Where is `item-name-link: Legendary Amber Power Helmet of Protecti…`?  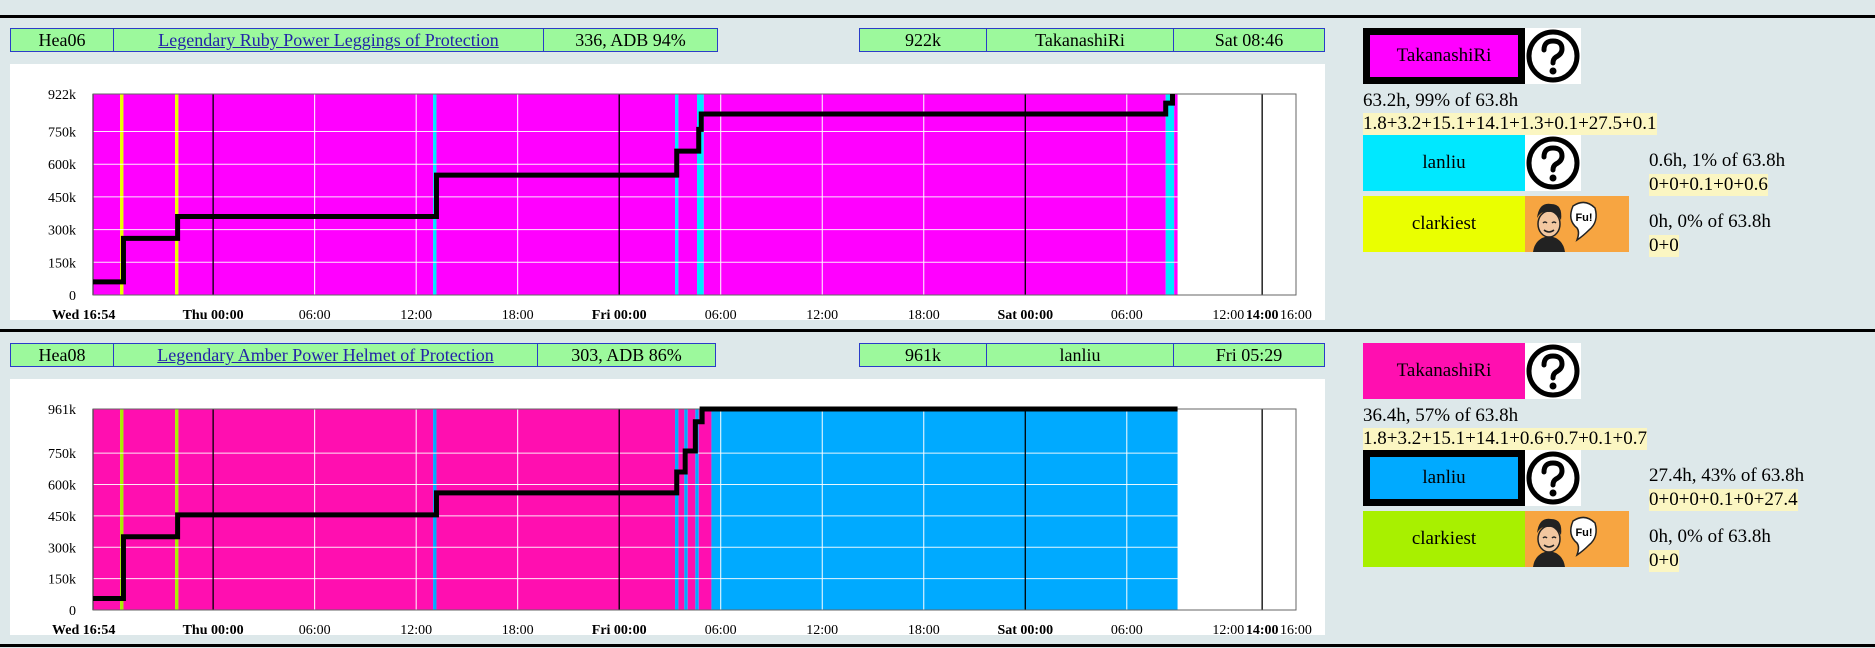
item-name-link: Legendary Amber Power Helmet of Protecti… is located at coordinates (325, 355).